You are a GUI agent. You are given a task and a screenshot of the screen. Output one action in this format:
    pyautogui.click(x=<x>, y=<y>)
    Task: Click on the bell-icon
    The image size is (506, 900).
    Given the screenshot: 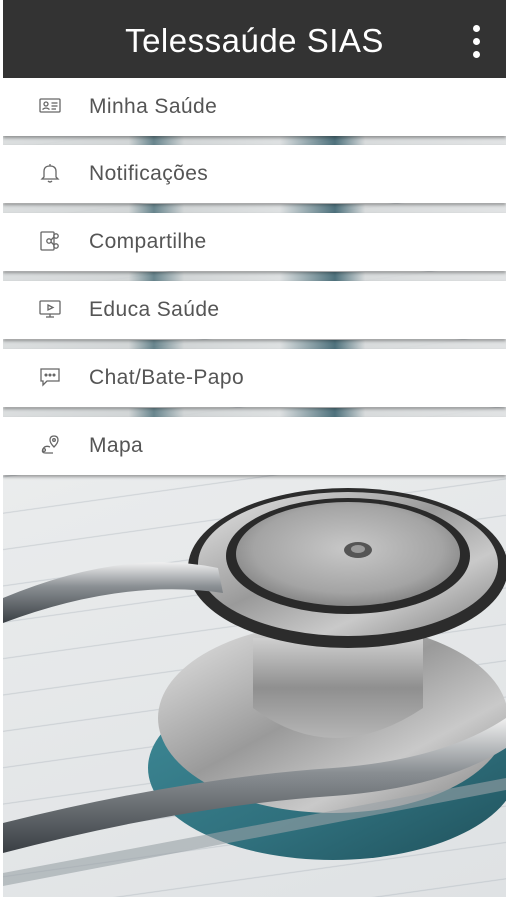 What is the action you would take?
    pyautogui.click(x=50, y=173)
    